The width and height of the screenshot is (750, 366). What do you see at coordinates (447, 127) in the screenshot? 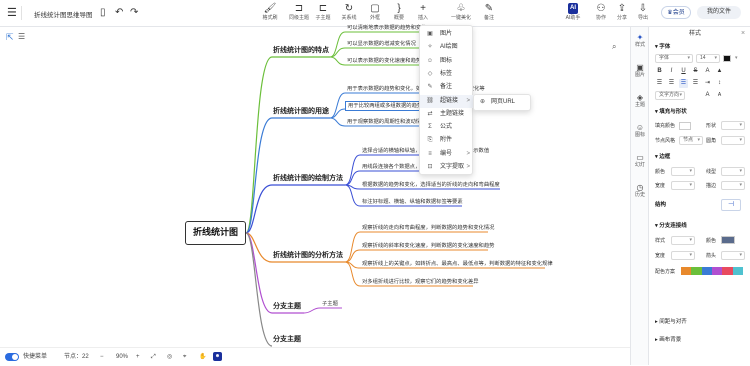
I see `menu-item-formula: Σ 公式` at bounding box center [447, 127].